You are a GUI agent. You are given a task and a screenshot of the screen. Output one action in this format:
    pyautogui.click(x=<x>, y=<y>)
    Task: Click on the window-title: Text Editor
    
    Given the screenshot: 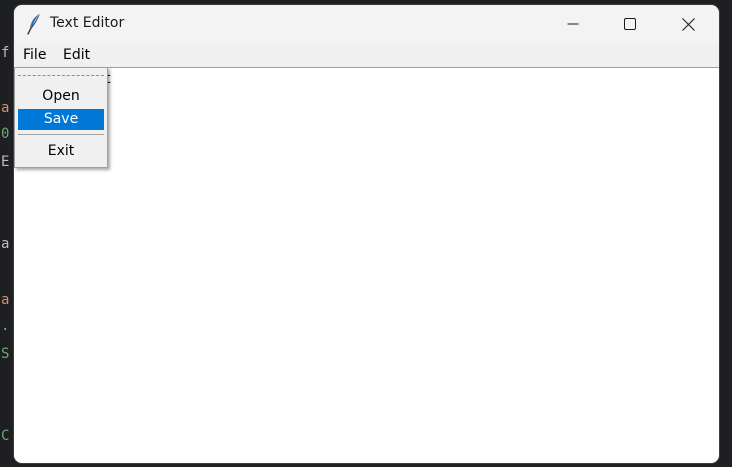 What is the action you would take?
    pyautogui.click(x=87, y=23)
    